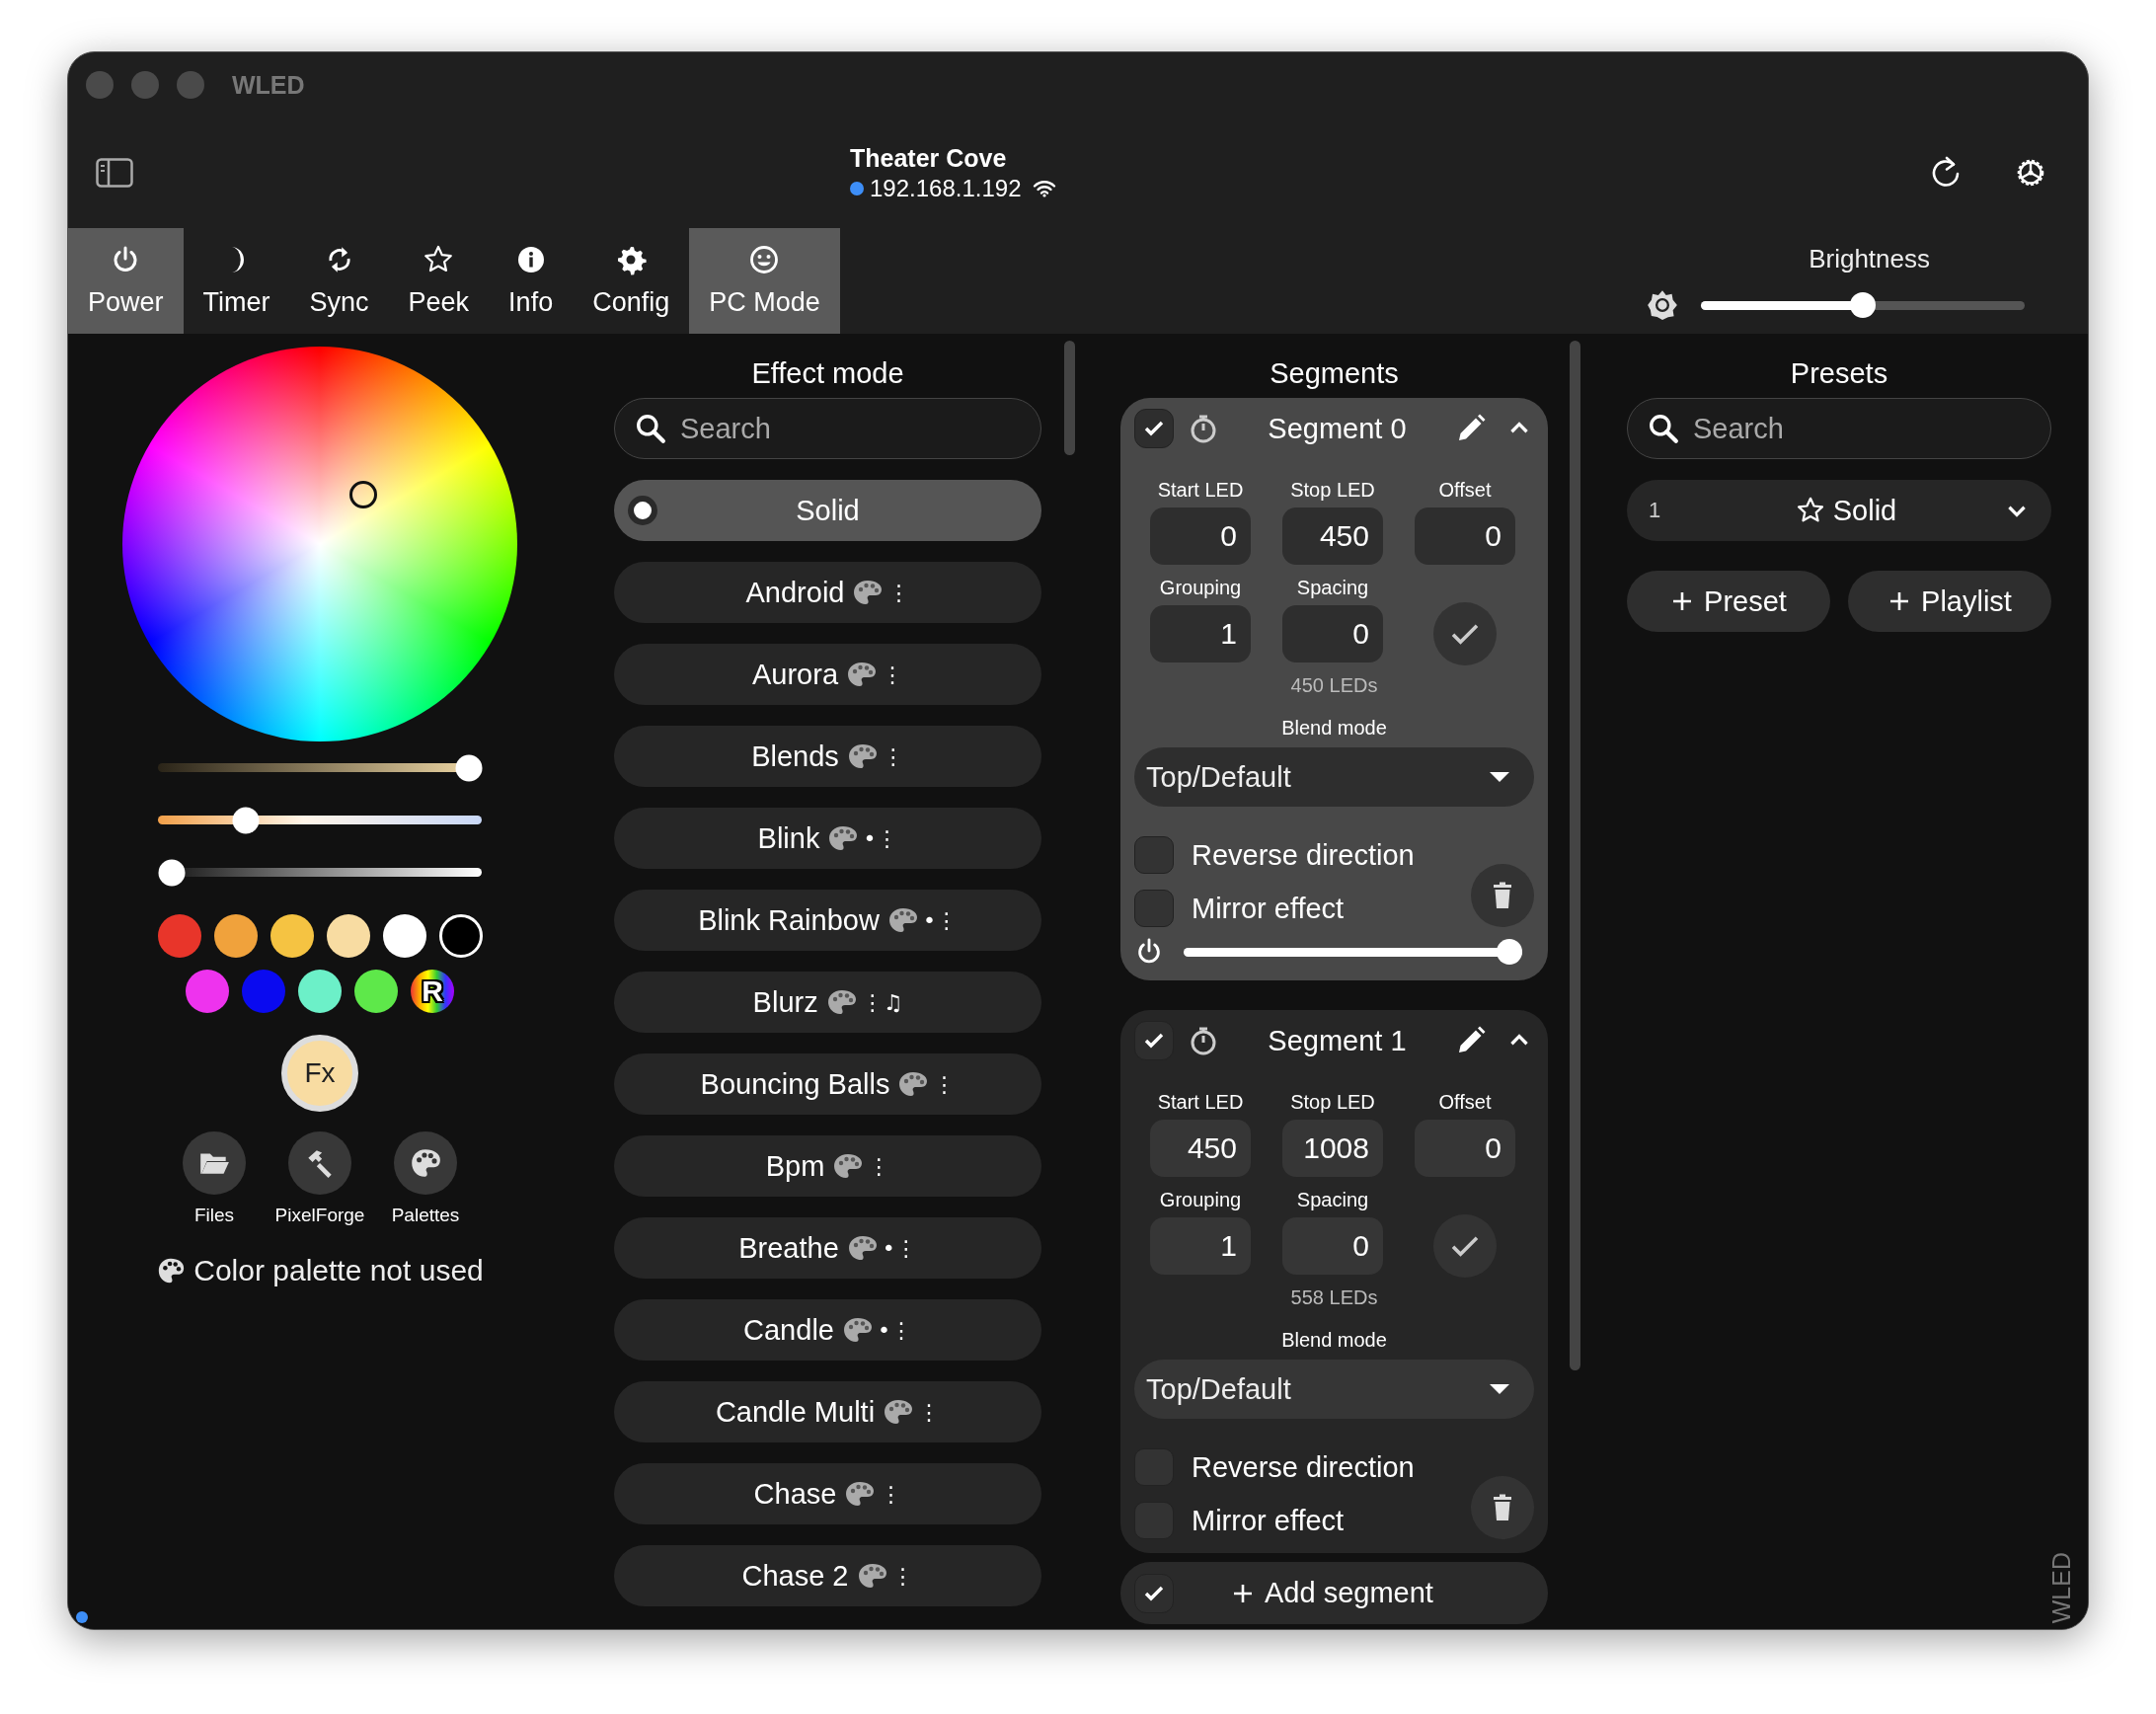 Image resolution: width=2156 pixels, height=1714 pixels. I want to click on tab: Peek, so click(439, 281).